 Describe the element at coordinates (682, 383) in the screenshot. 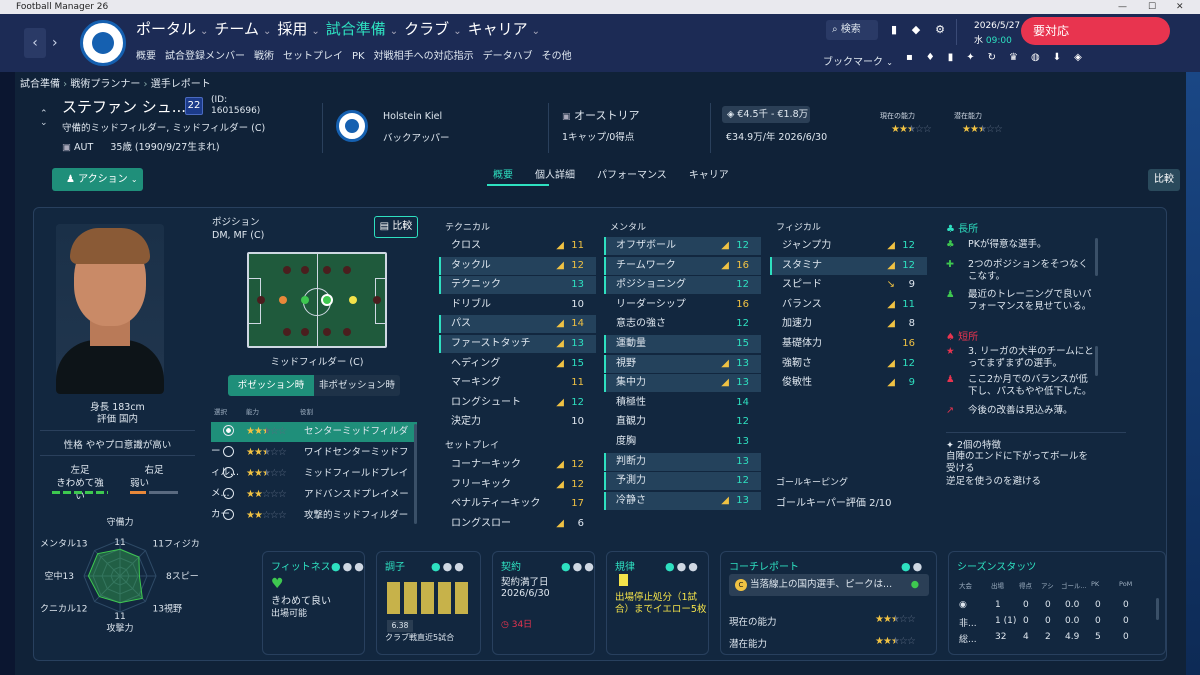

I see `attribute-row: 集中力 ◢ 13` at that location.